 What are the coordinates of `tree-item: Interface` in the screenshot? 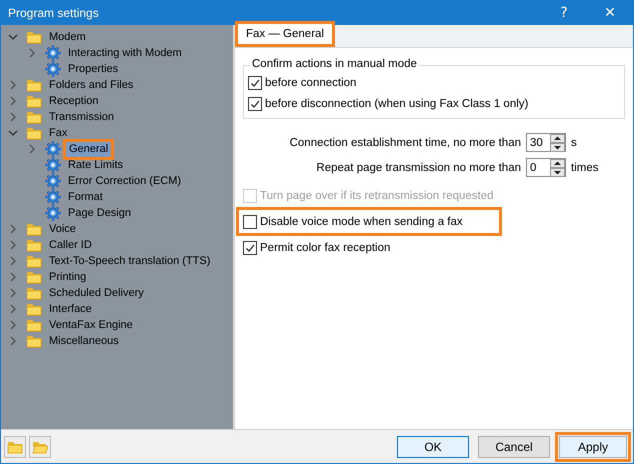 It's located at (70, 309).